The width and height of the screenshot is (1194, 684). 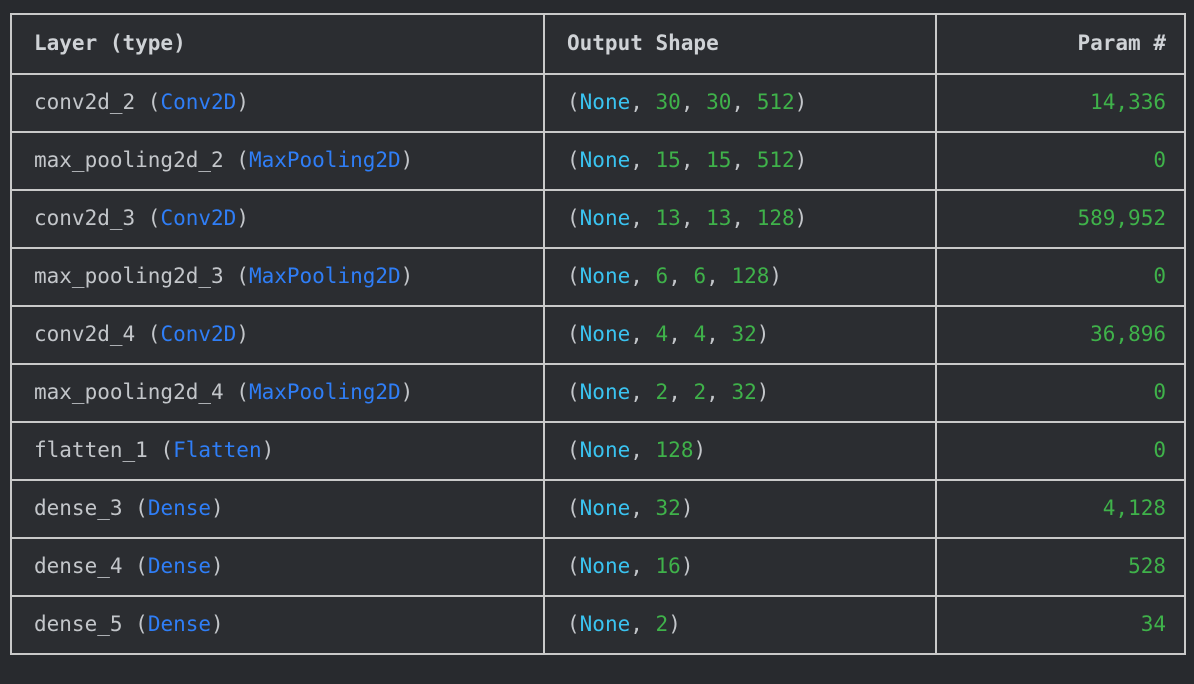 What do you see at coordinates (775, 160) in the screenshot?
I see `shape-dim-value: 512` at bounding box center [775, 160].